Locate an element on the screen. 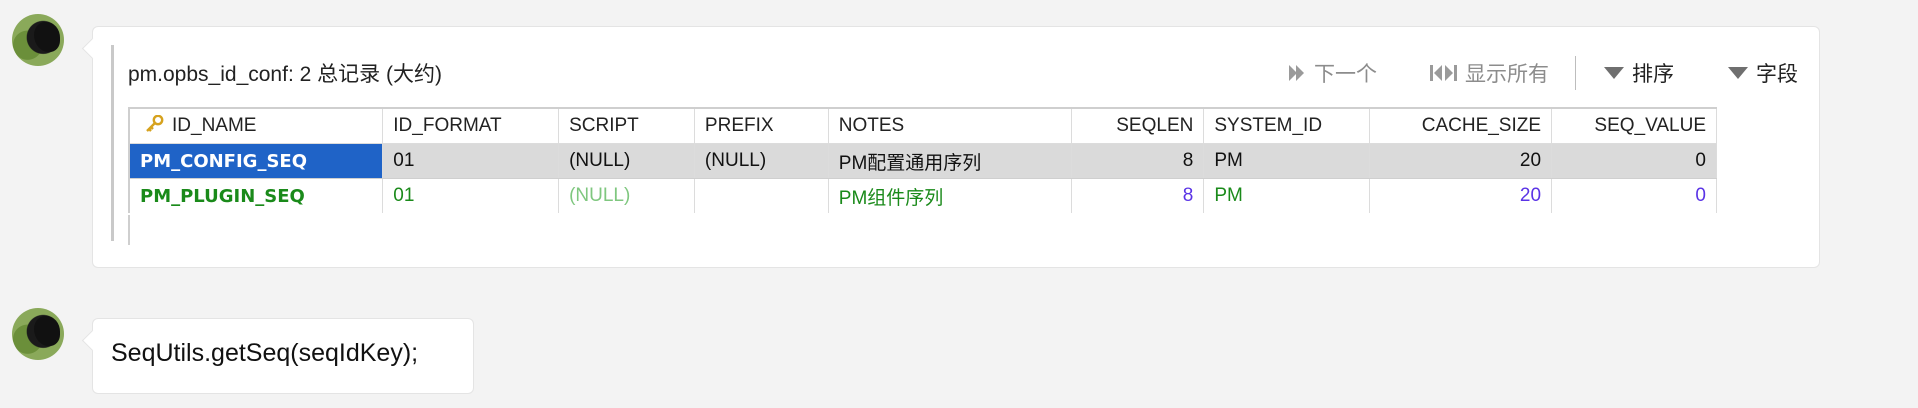  column-header-label: ID_NAME is located at coordinates (214, 125).